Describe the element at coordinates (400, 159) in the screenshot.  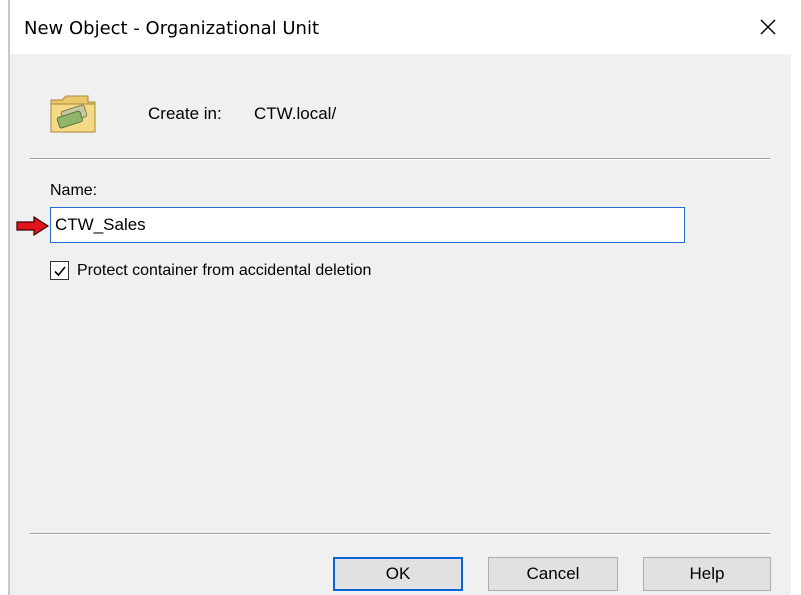
I see `top-separator` at that location.